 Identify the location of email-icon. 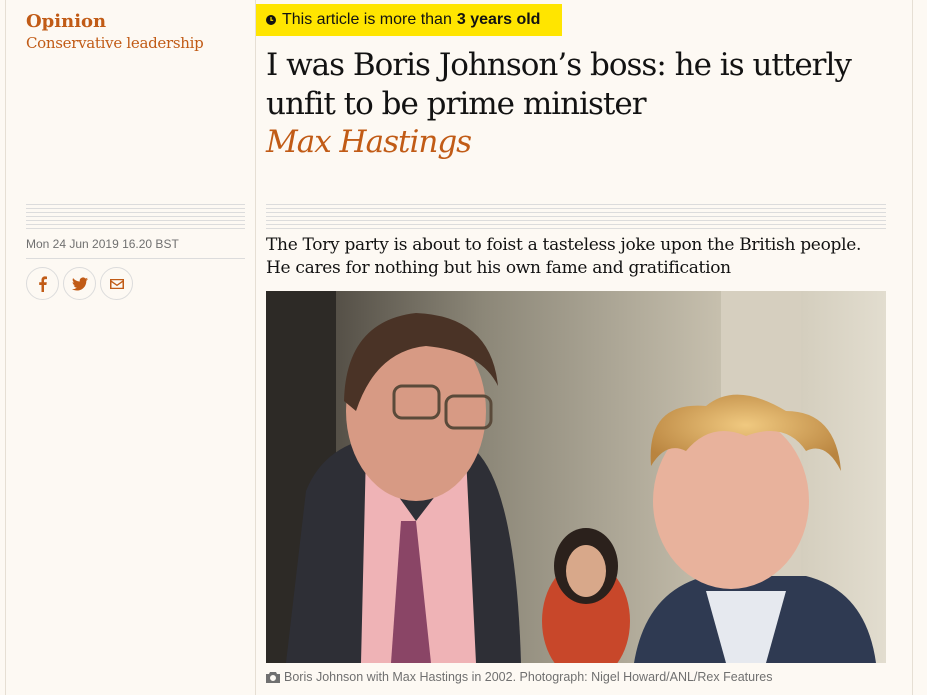
(116, 283).